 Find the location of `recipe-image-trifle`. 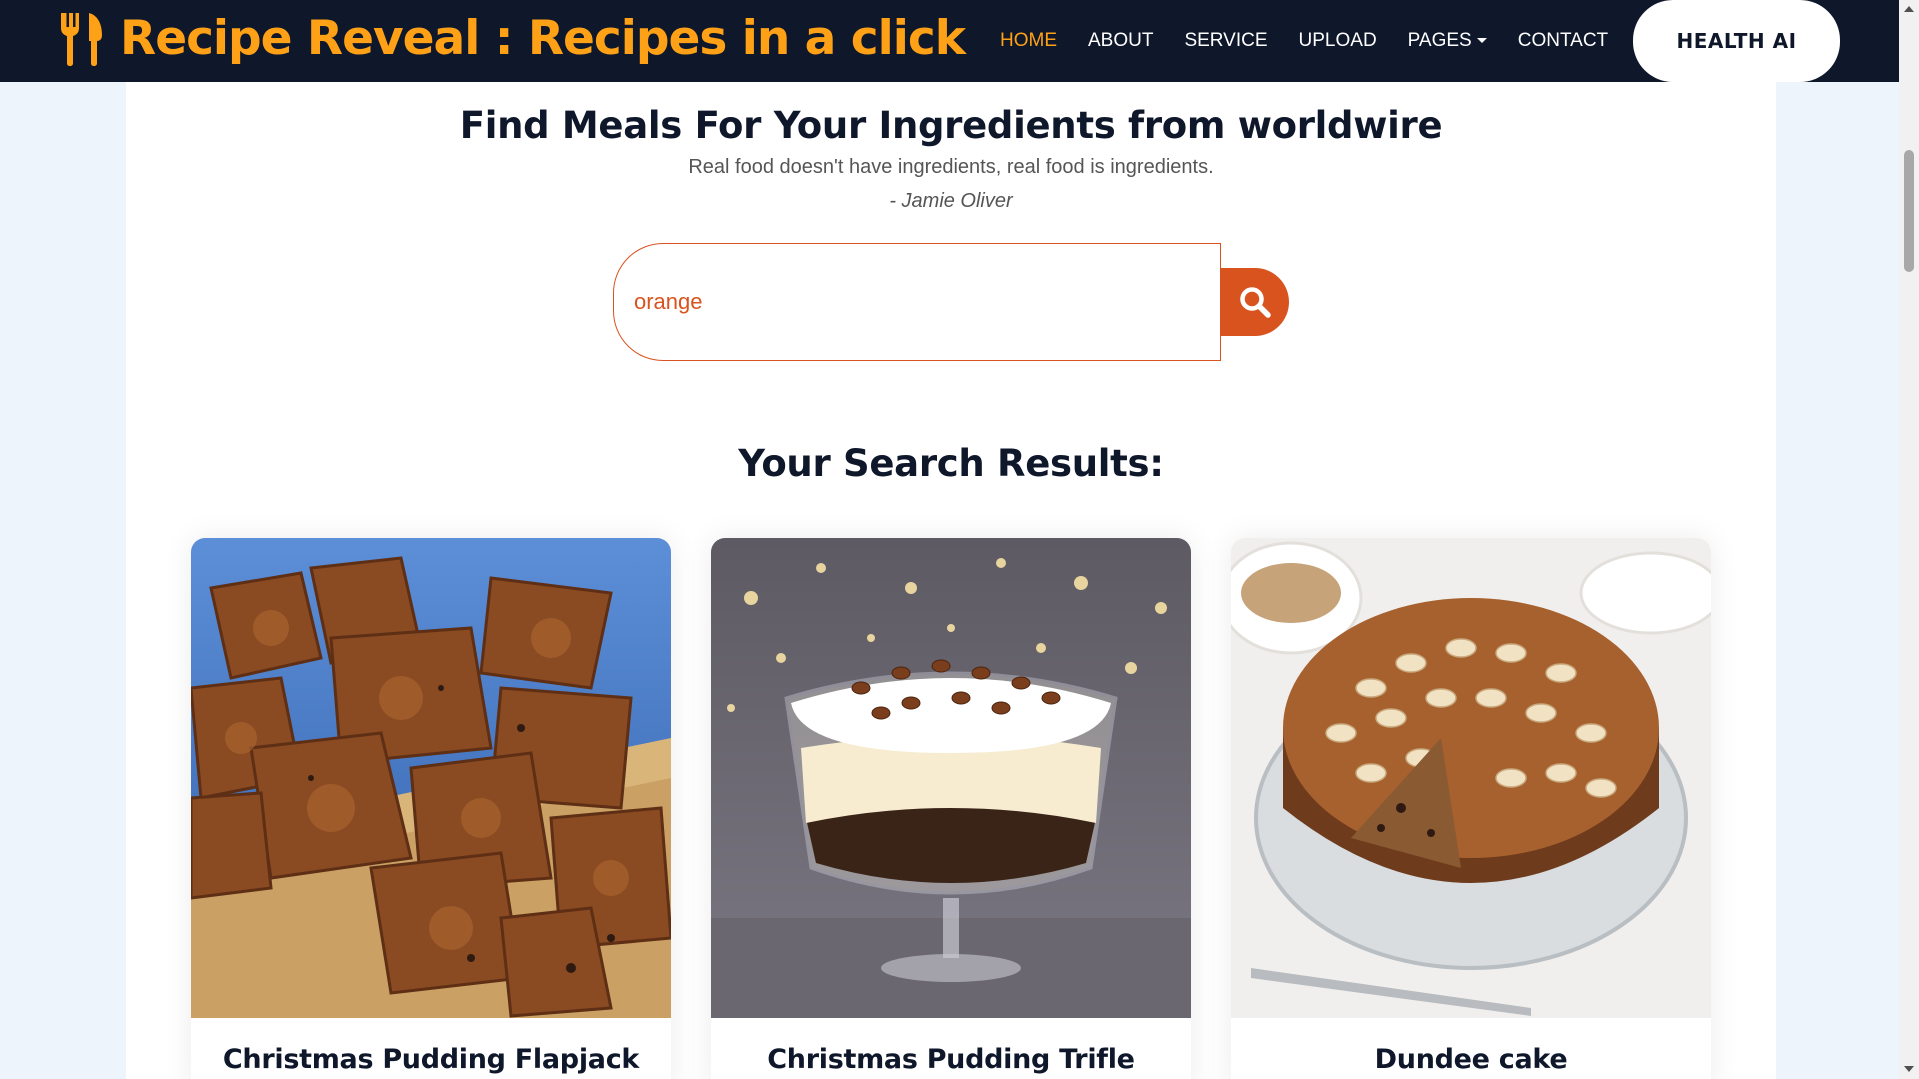

recipe-image-trifle is located at coordinates (951, 778).